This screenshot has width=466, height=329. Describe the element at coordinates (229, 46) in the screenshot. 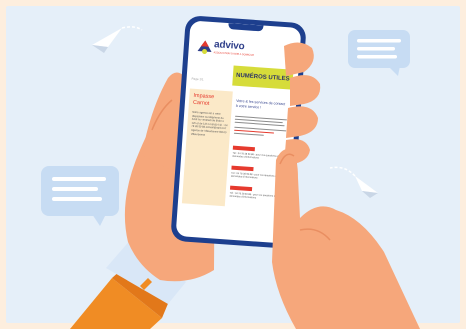

I see `brand-name: advivo` at that location.